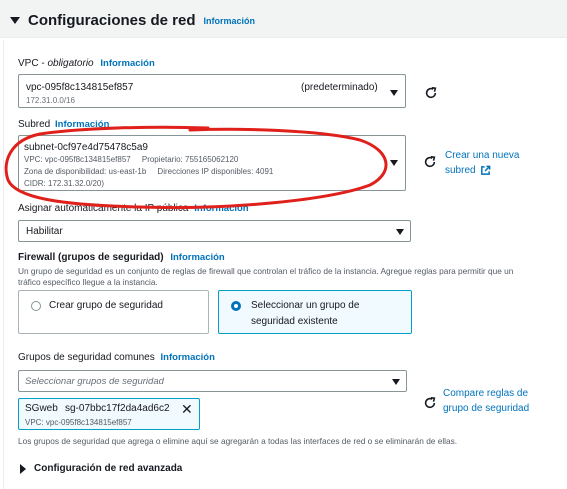  I want to click on security-groups-placeholder: Seleccionar grupos de seguridad, so click(94, 381).